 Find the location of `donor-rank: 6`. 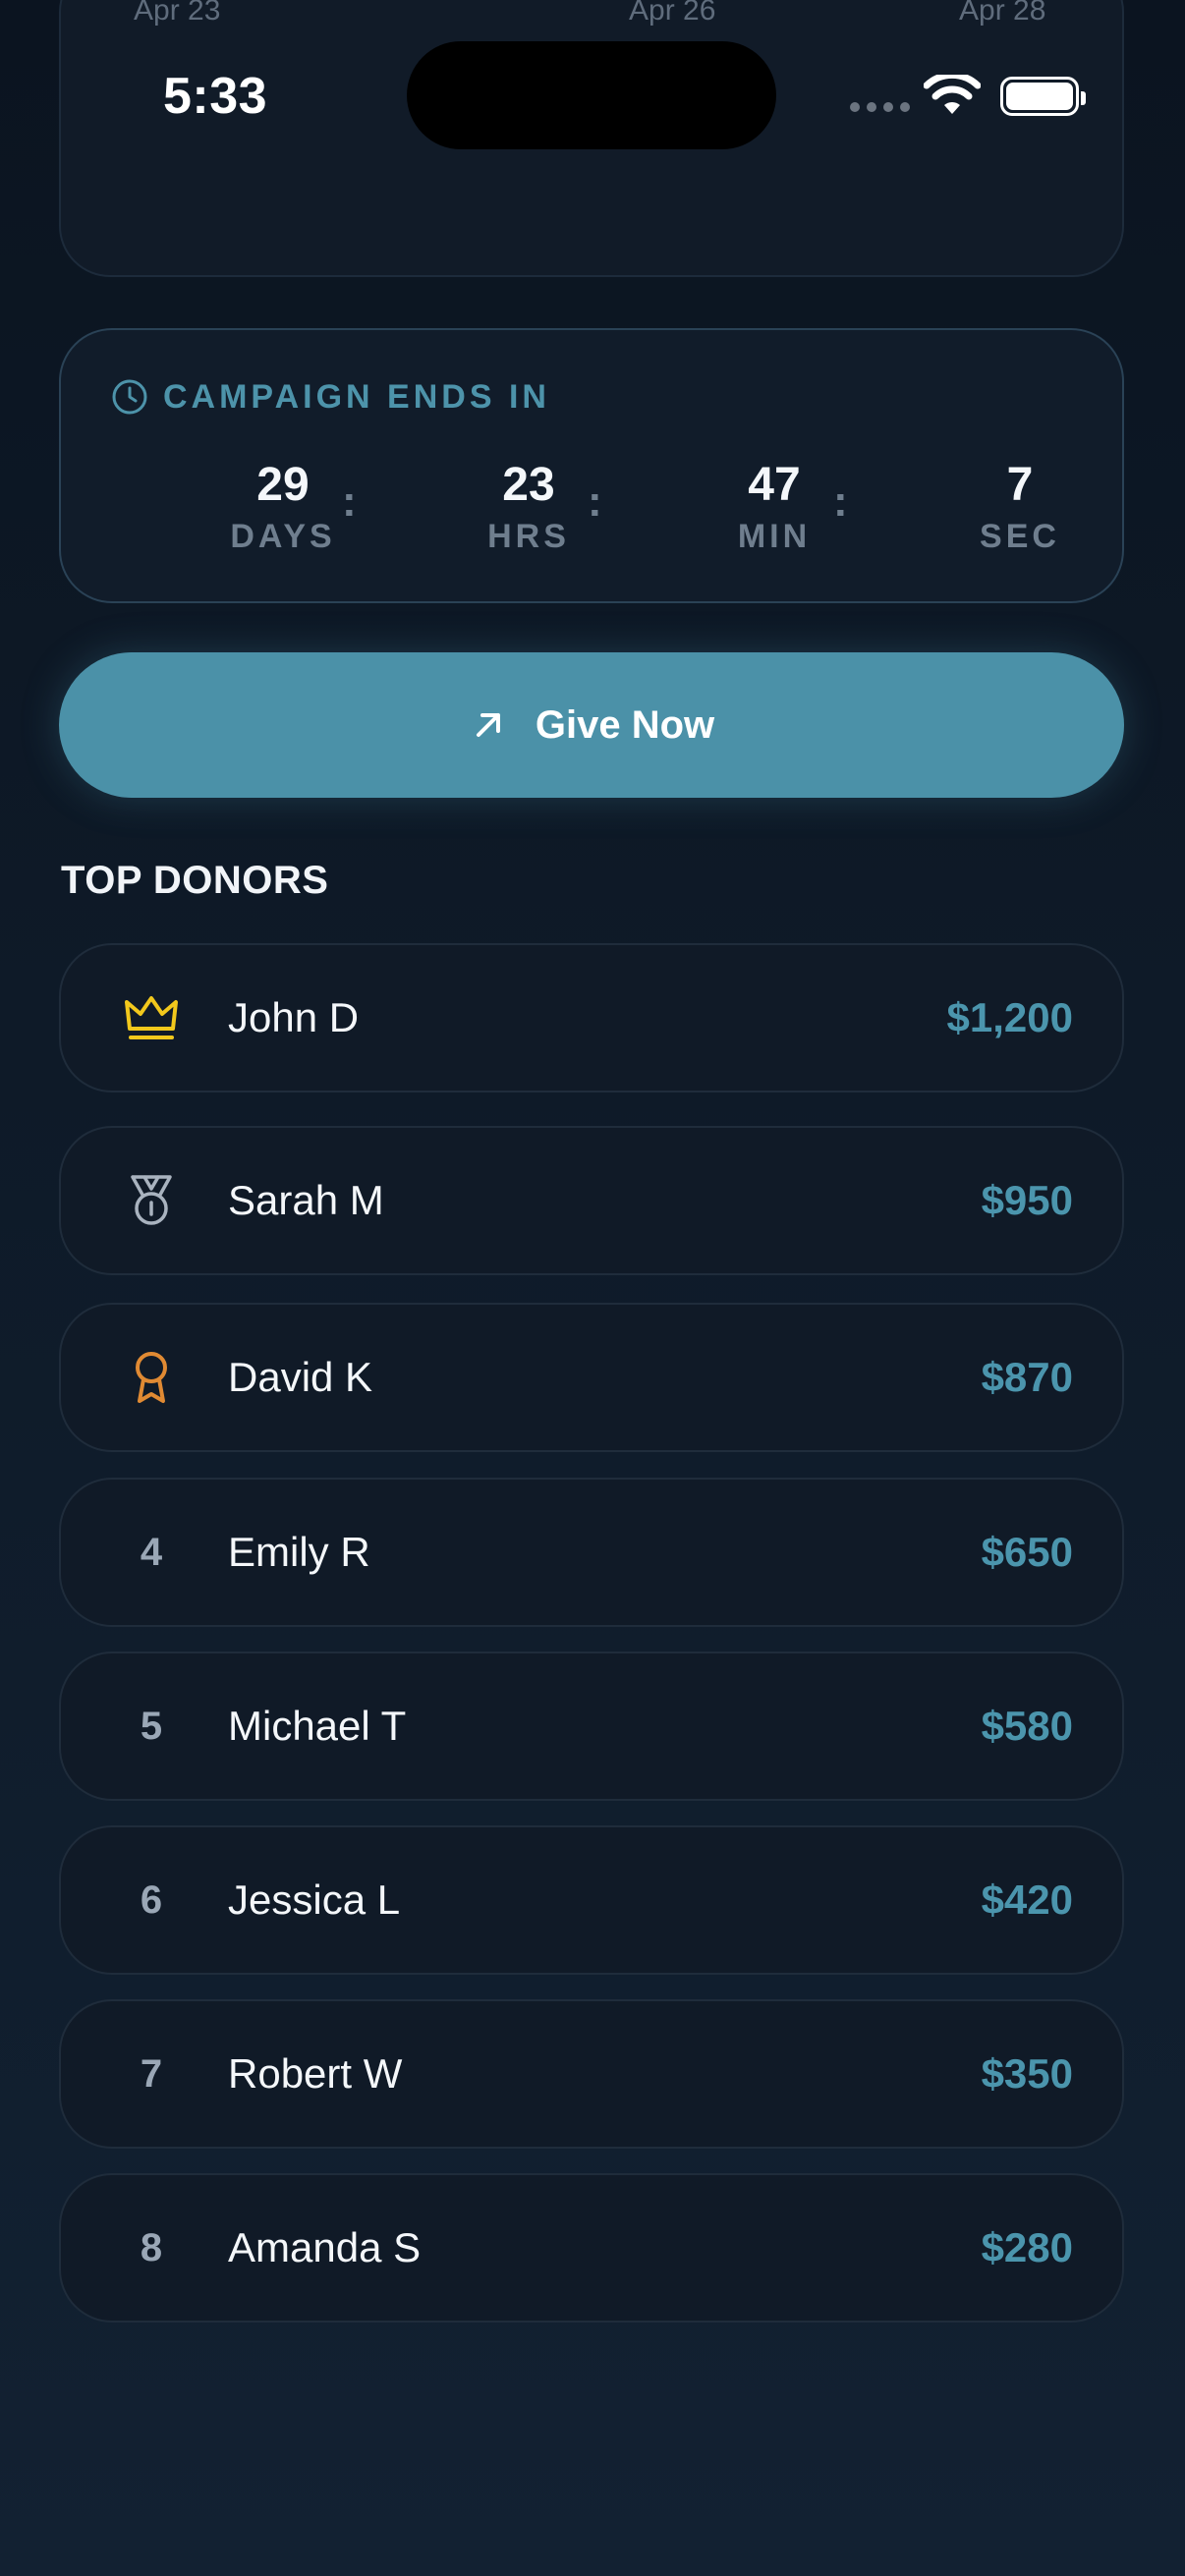

donor-rank: 6 is located at coordinates (152, 1899).